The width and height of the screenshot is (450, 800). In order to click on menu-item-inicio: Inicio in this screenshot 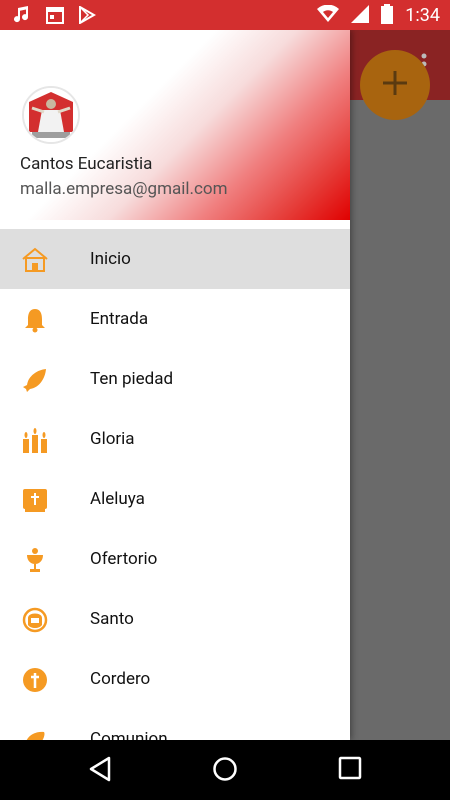, I will do `click(175, 259)`.